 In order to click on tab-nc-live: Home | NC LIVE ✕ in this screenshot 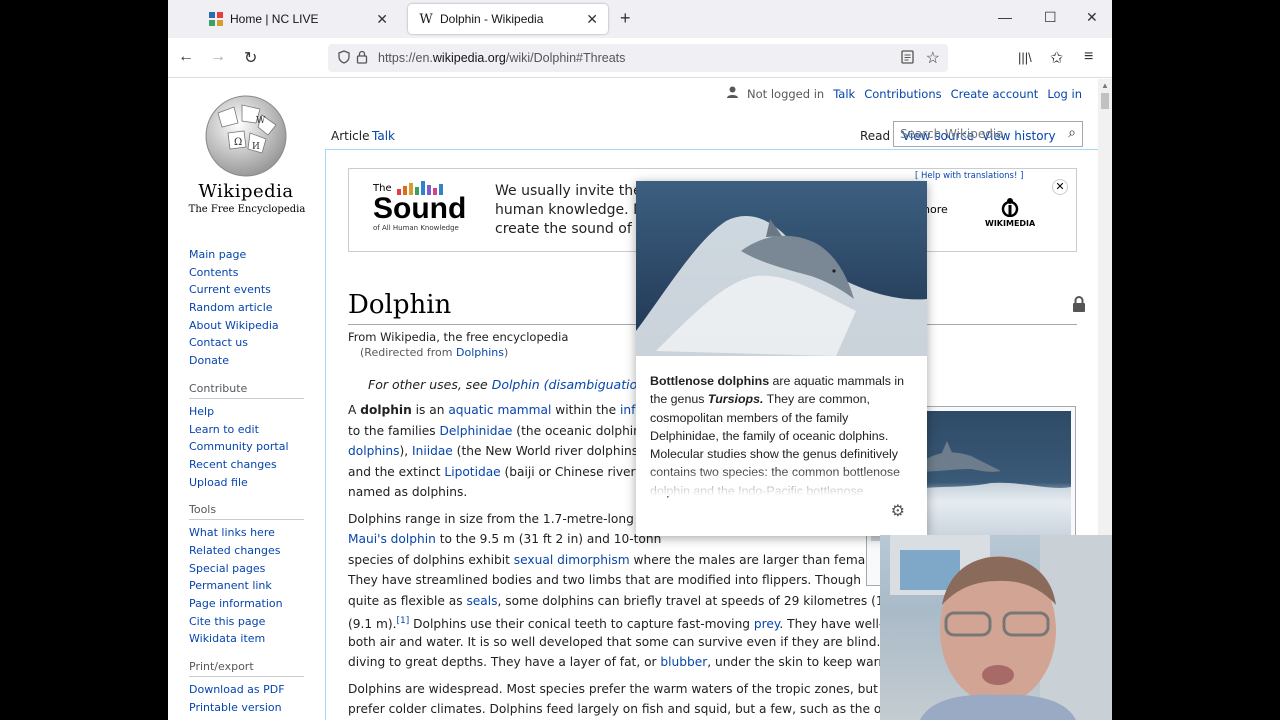, I will do `click(298, 19)`.